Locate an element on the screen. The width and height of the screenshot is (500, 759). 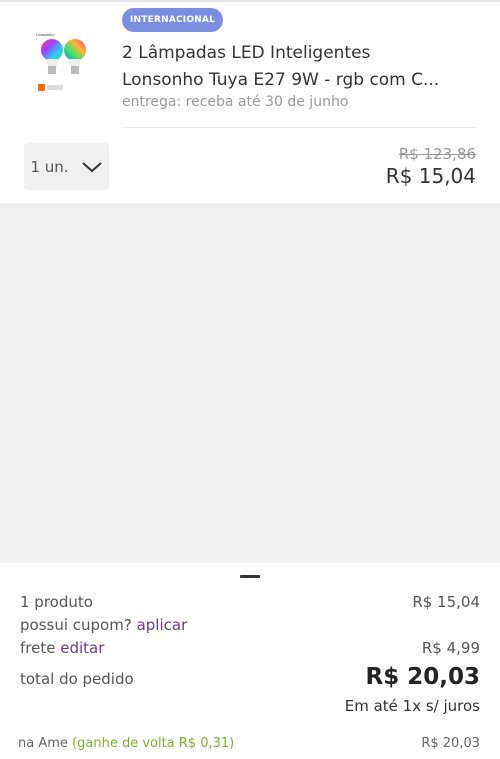
shipping-label: frete is located at coordinates (38, 648).